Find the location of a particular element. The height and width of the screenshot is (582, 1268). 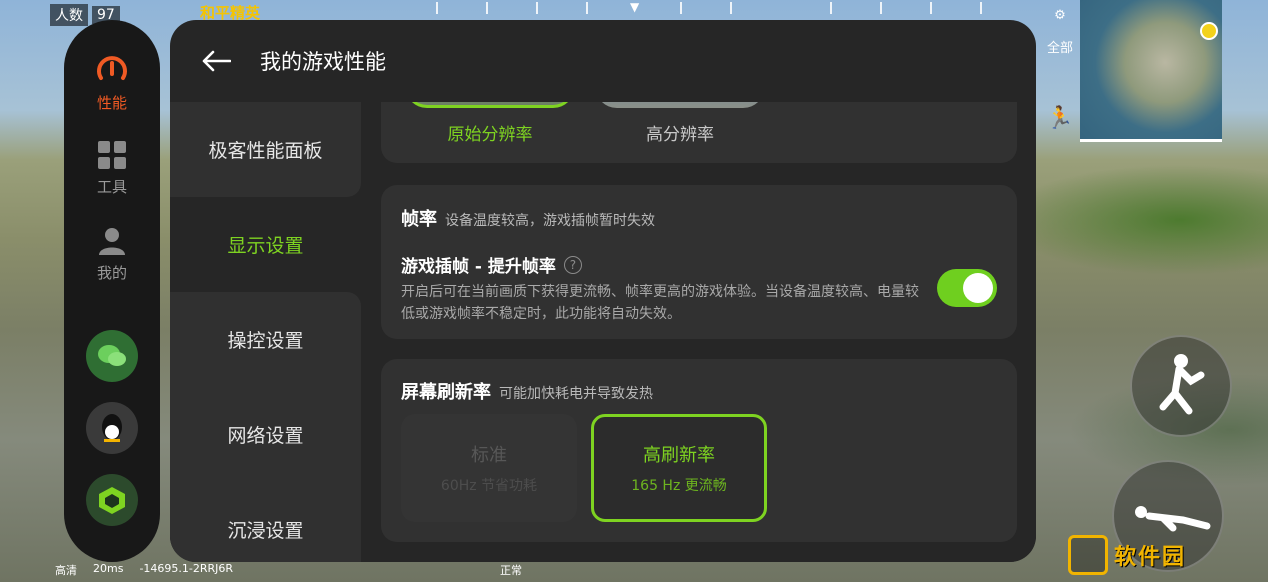

frame-rate-subtitle: 设备温度较高，游戏插帧暂时失效 is located at coordinates (550, 221).